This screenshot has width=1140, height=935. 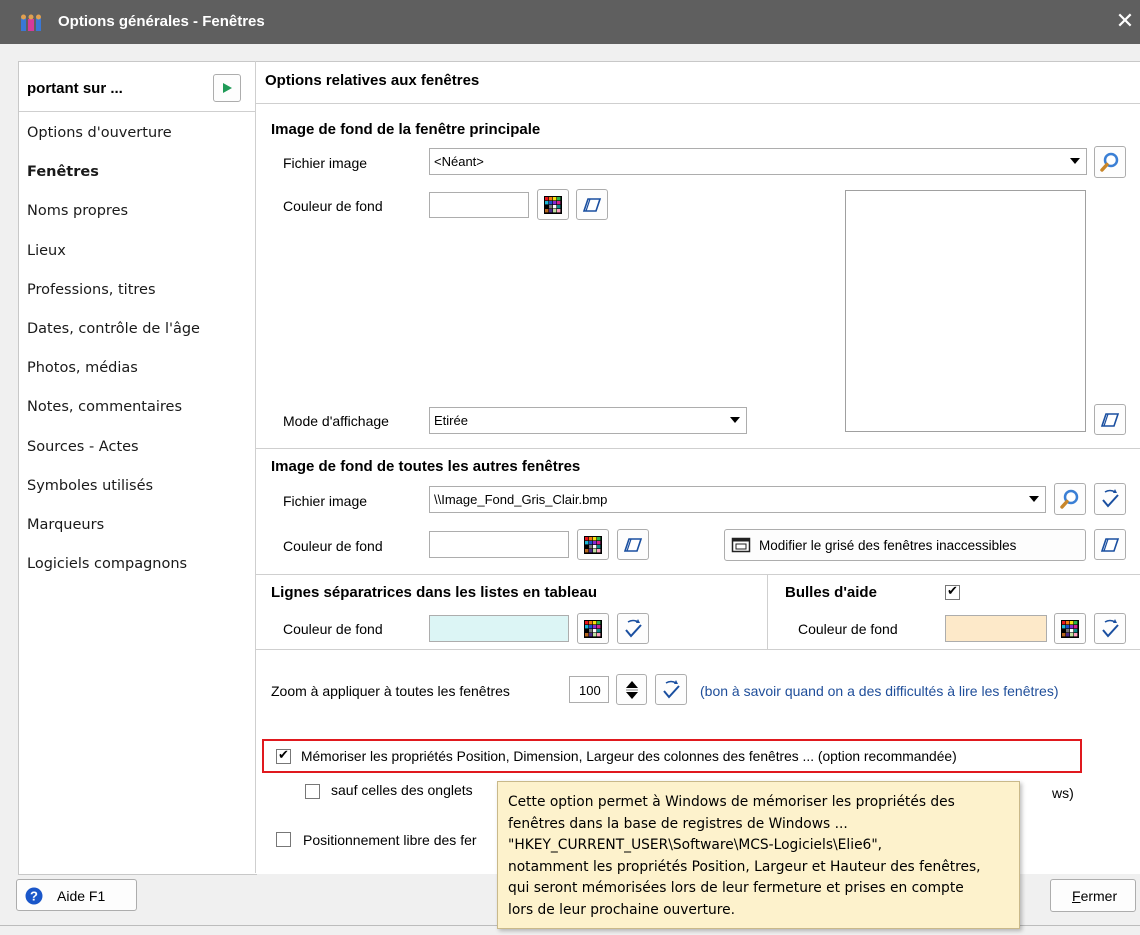 What do you see at coordinates (1125, 22) in the screenshot?
I see `close-window-icon: ✕` at bounding box center [1125, 22].